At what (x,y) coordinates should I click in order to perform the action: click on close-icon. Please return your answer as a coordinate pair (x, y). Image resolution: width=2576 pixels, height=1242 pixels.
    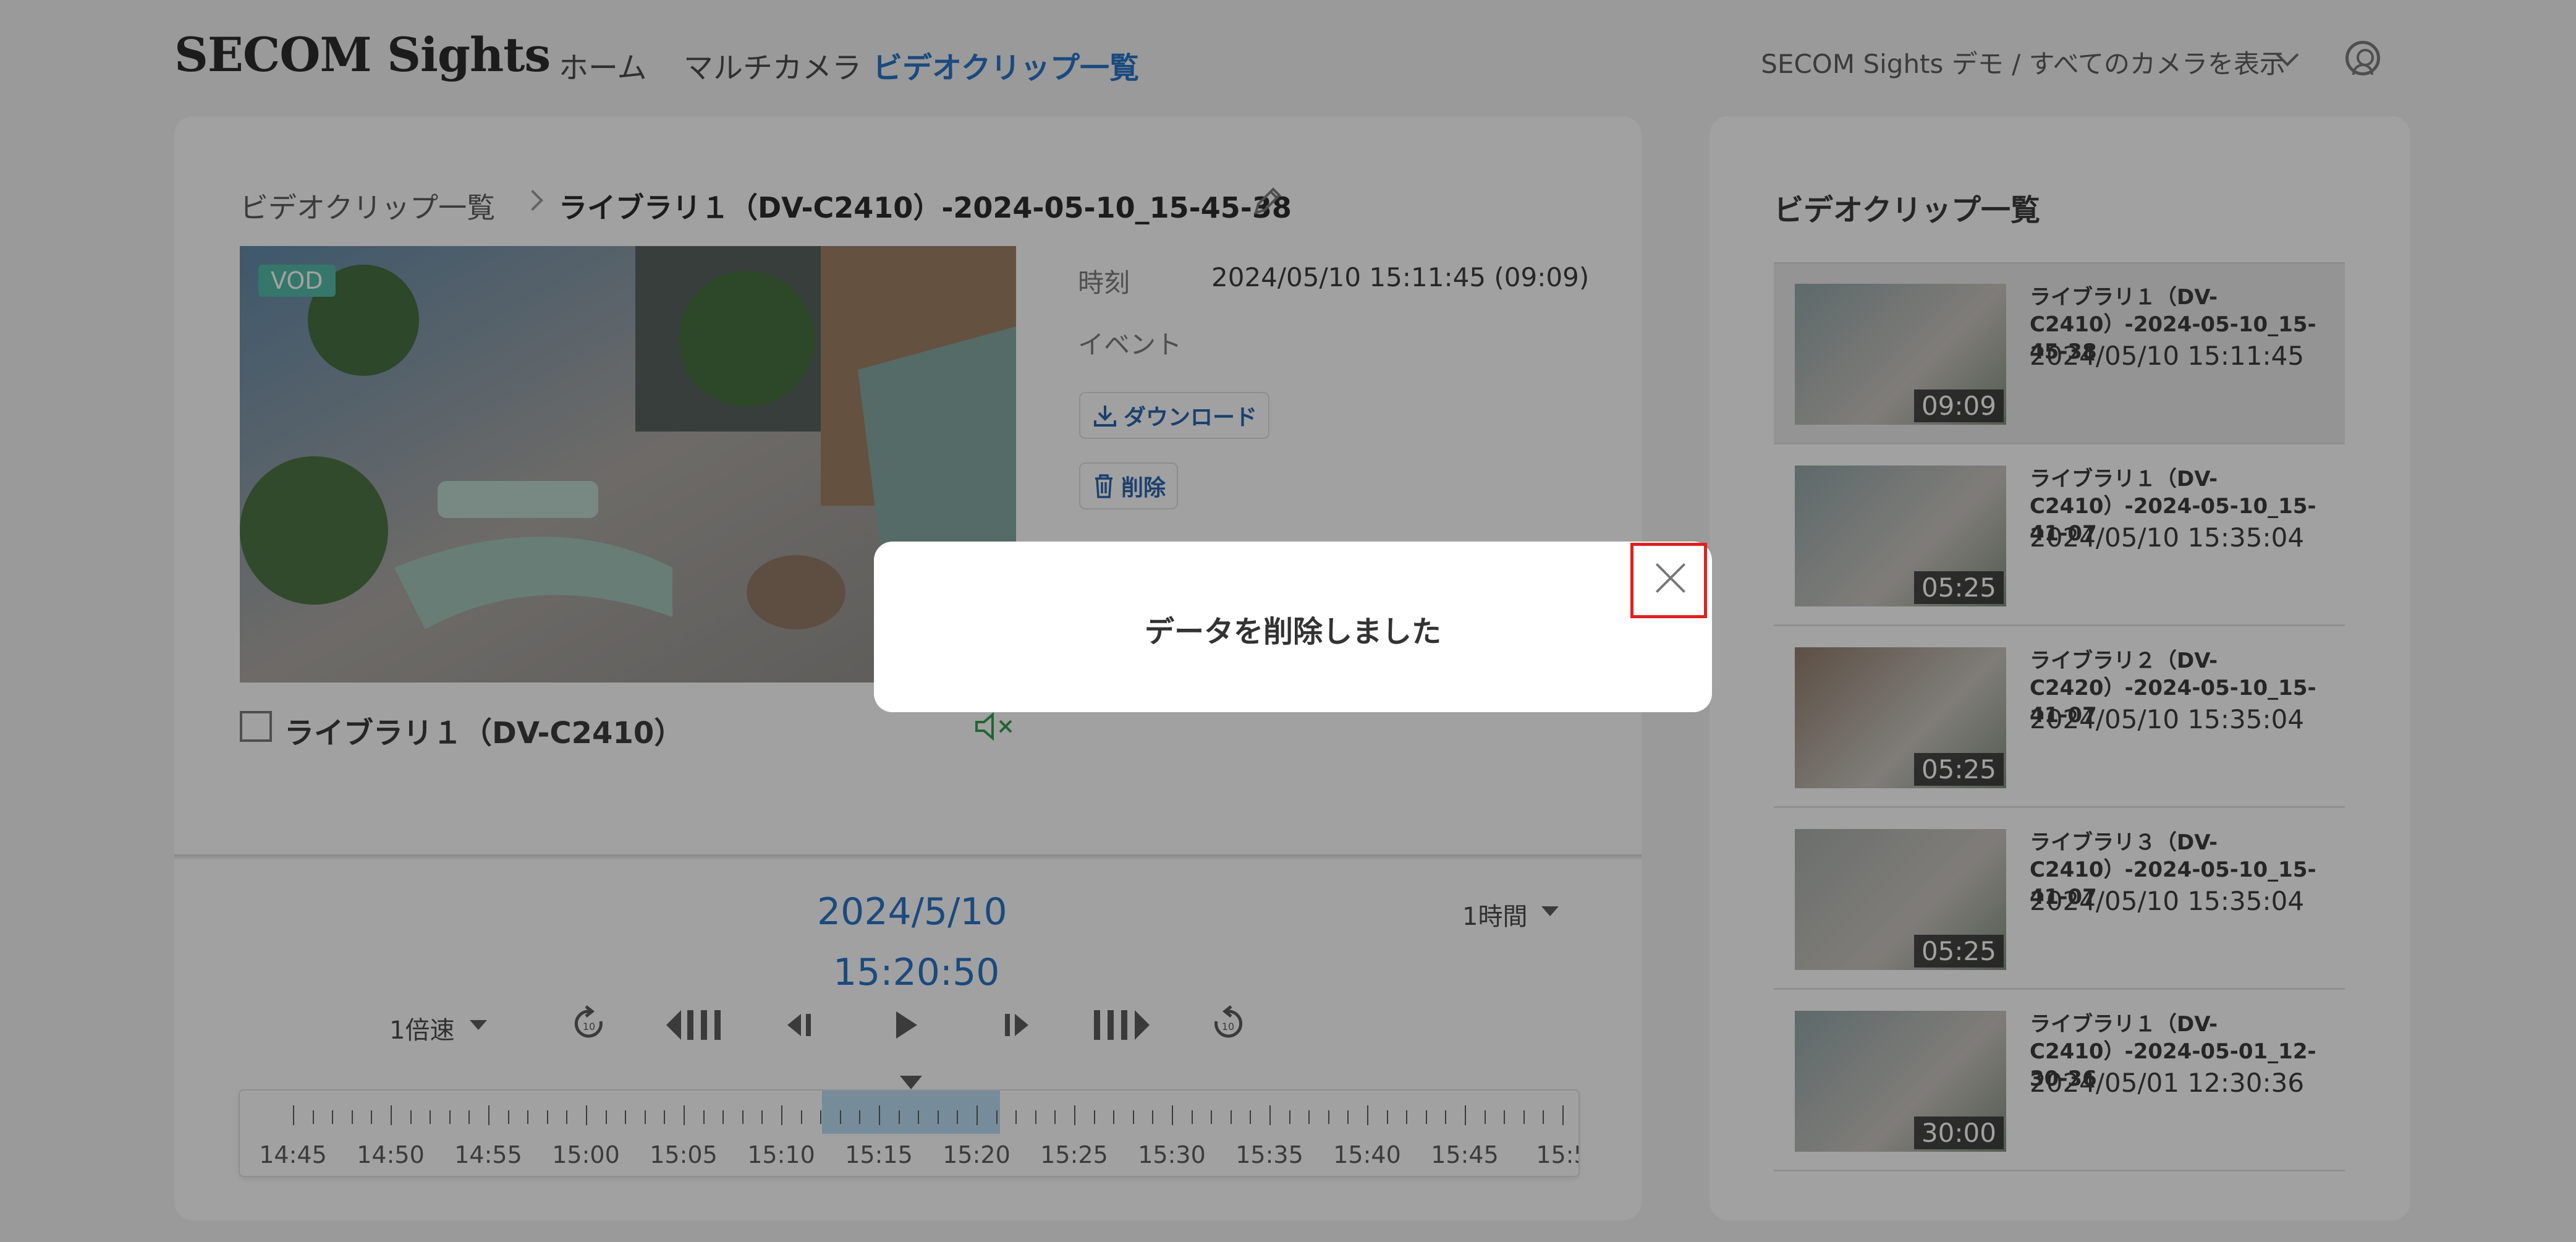
    Looking at the image, I should click on (1668, 580).